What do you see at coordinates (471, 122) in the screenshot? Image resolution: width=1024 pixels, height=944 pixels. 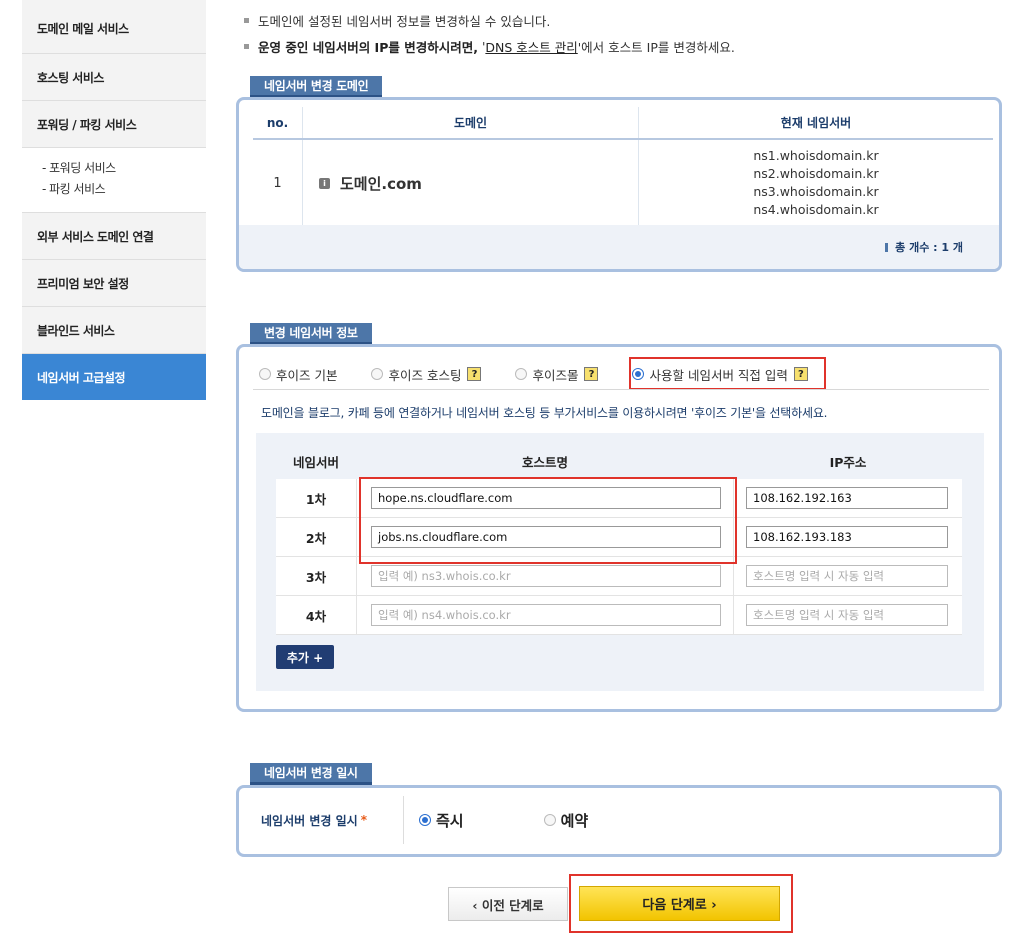 I see `col-header-domain: 도메인` at bounding box center [471, 122].